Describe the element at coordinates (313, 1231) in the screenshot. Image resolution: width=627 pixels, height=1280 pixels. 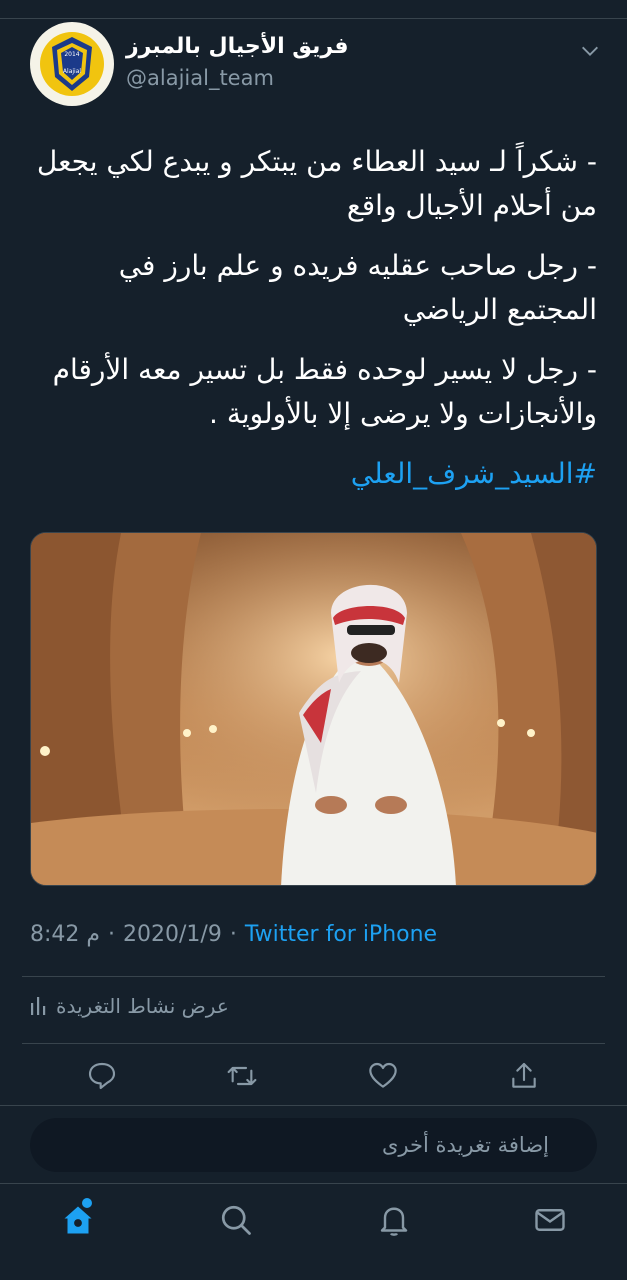
I see `bottom-tab-bar` at that location.